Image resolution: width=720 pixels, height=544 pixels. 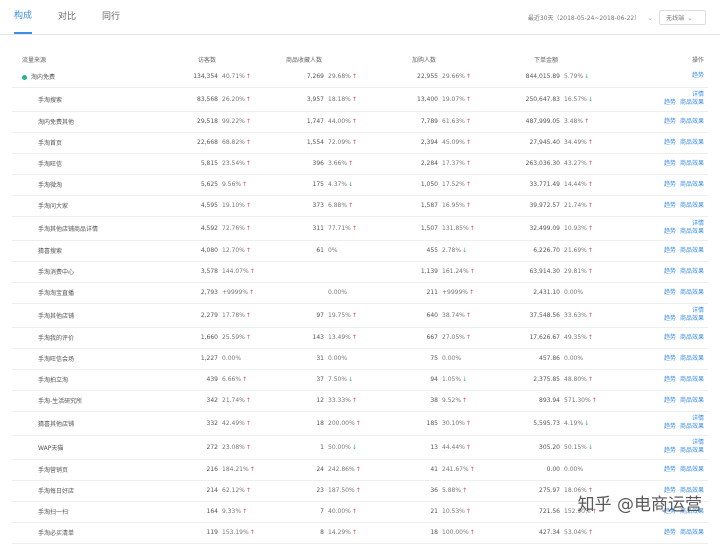 What do you see at coordinates (348, 142) in the screenshot?
I see `favorites-change-cell: 72.09%↑` at bounding box center [348, 142].